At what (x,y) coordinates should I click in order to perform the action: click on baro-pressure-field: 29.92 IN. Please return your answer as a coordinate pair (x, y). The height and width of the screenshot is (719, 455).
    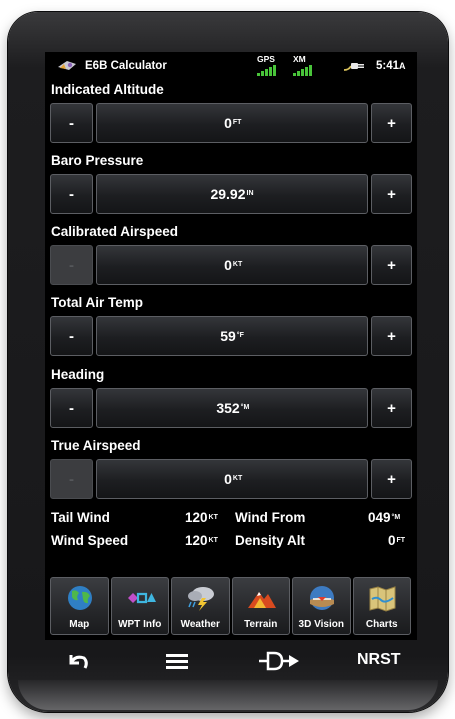
    Looking at the image, I should click on (232, 194).